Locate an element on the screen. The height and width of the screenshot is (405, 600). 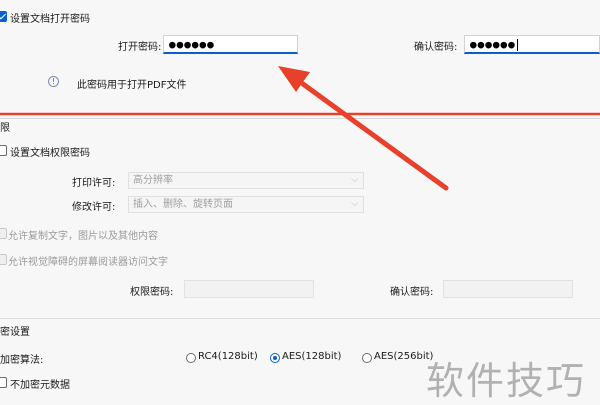
watermark: 软件技巧 is located at coordinates (506, 381).